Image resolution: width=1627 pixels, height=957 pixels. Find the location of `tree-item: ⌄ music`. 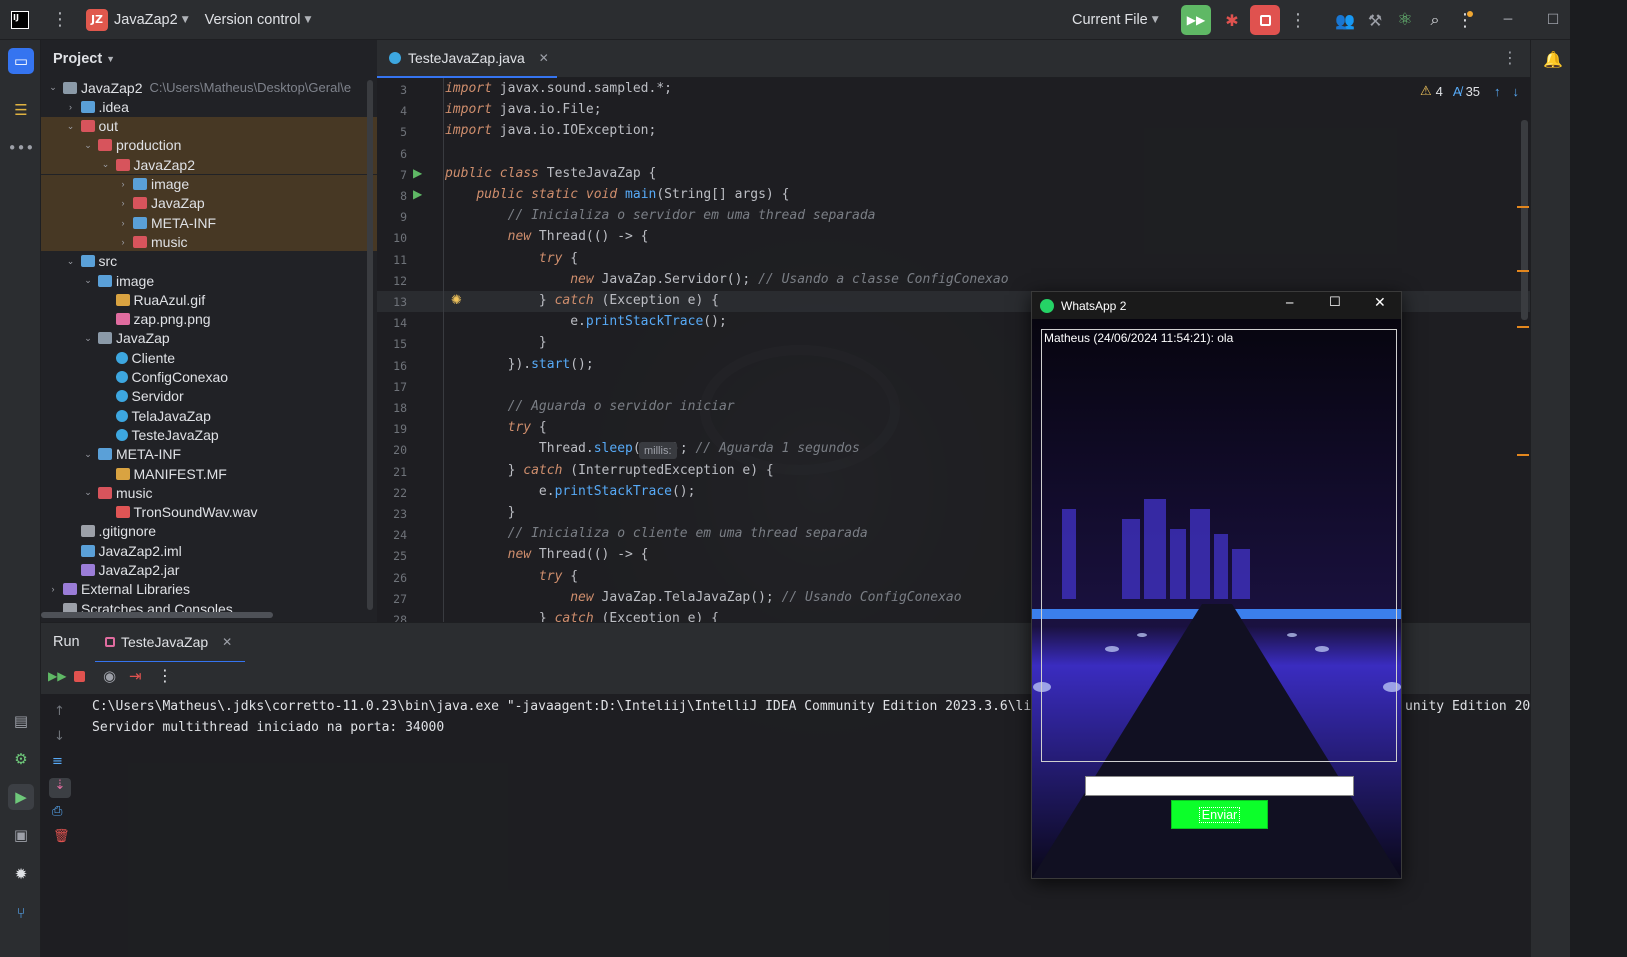

tree-item: ⌄ music is located at coordinates (209, 492).